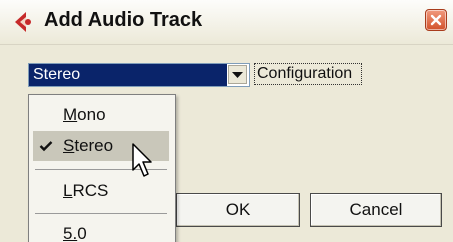 The width and height of the screenshot is (453, 242). What do you see at coordinates (128, 75) in the screenshot?
I see `selected-value: Stereo` at bounding box center [128, 75].